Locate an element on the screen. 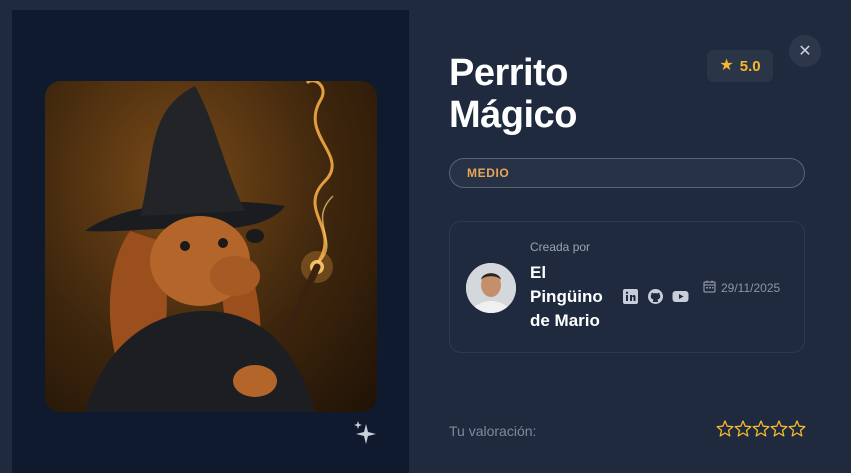  star-icon: ★ is located at coordinates (726, 65).